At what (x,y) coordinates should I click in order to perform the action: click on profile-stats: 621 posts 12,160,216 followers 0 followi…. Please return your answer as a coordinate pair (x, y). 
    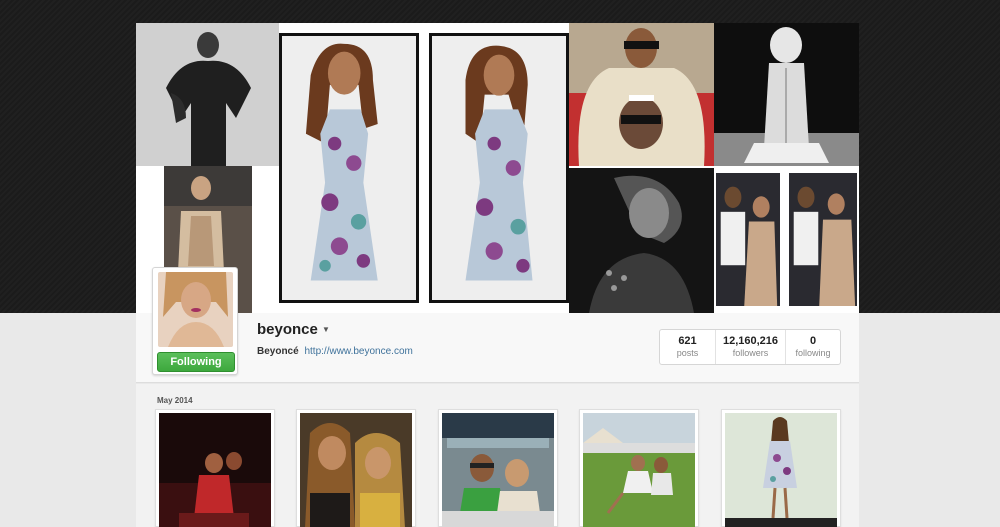
    Looking at the image, I should click on (750, 347).